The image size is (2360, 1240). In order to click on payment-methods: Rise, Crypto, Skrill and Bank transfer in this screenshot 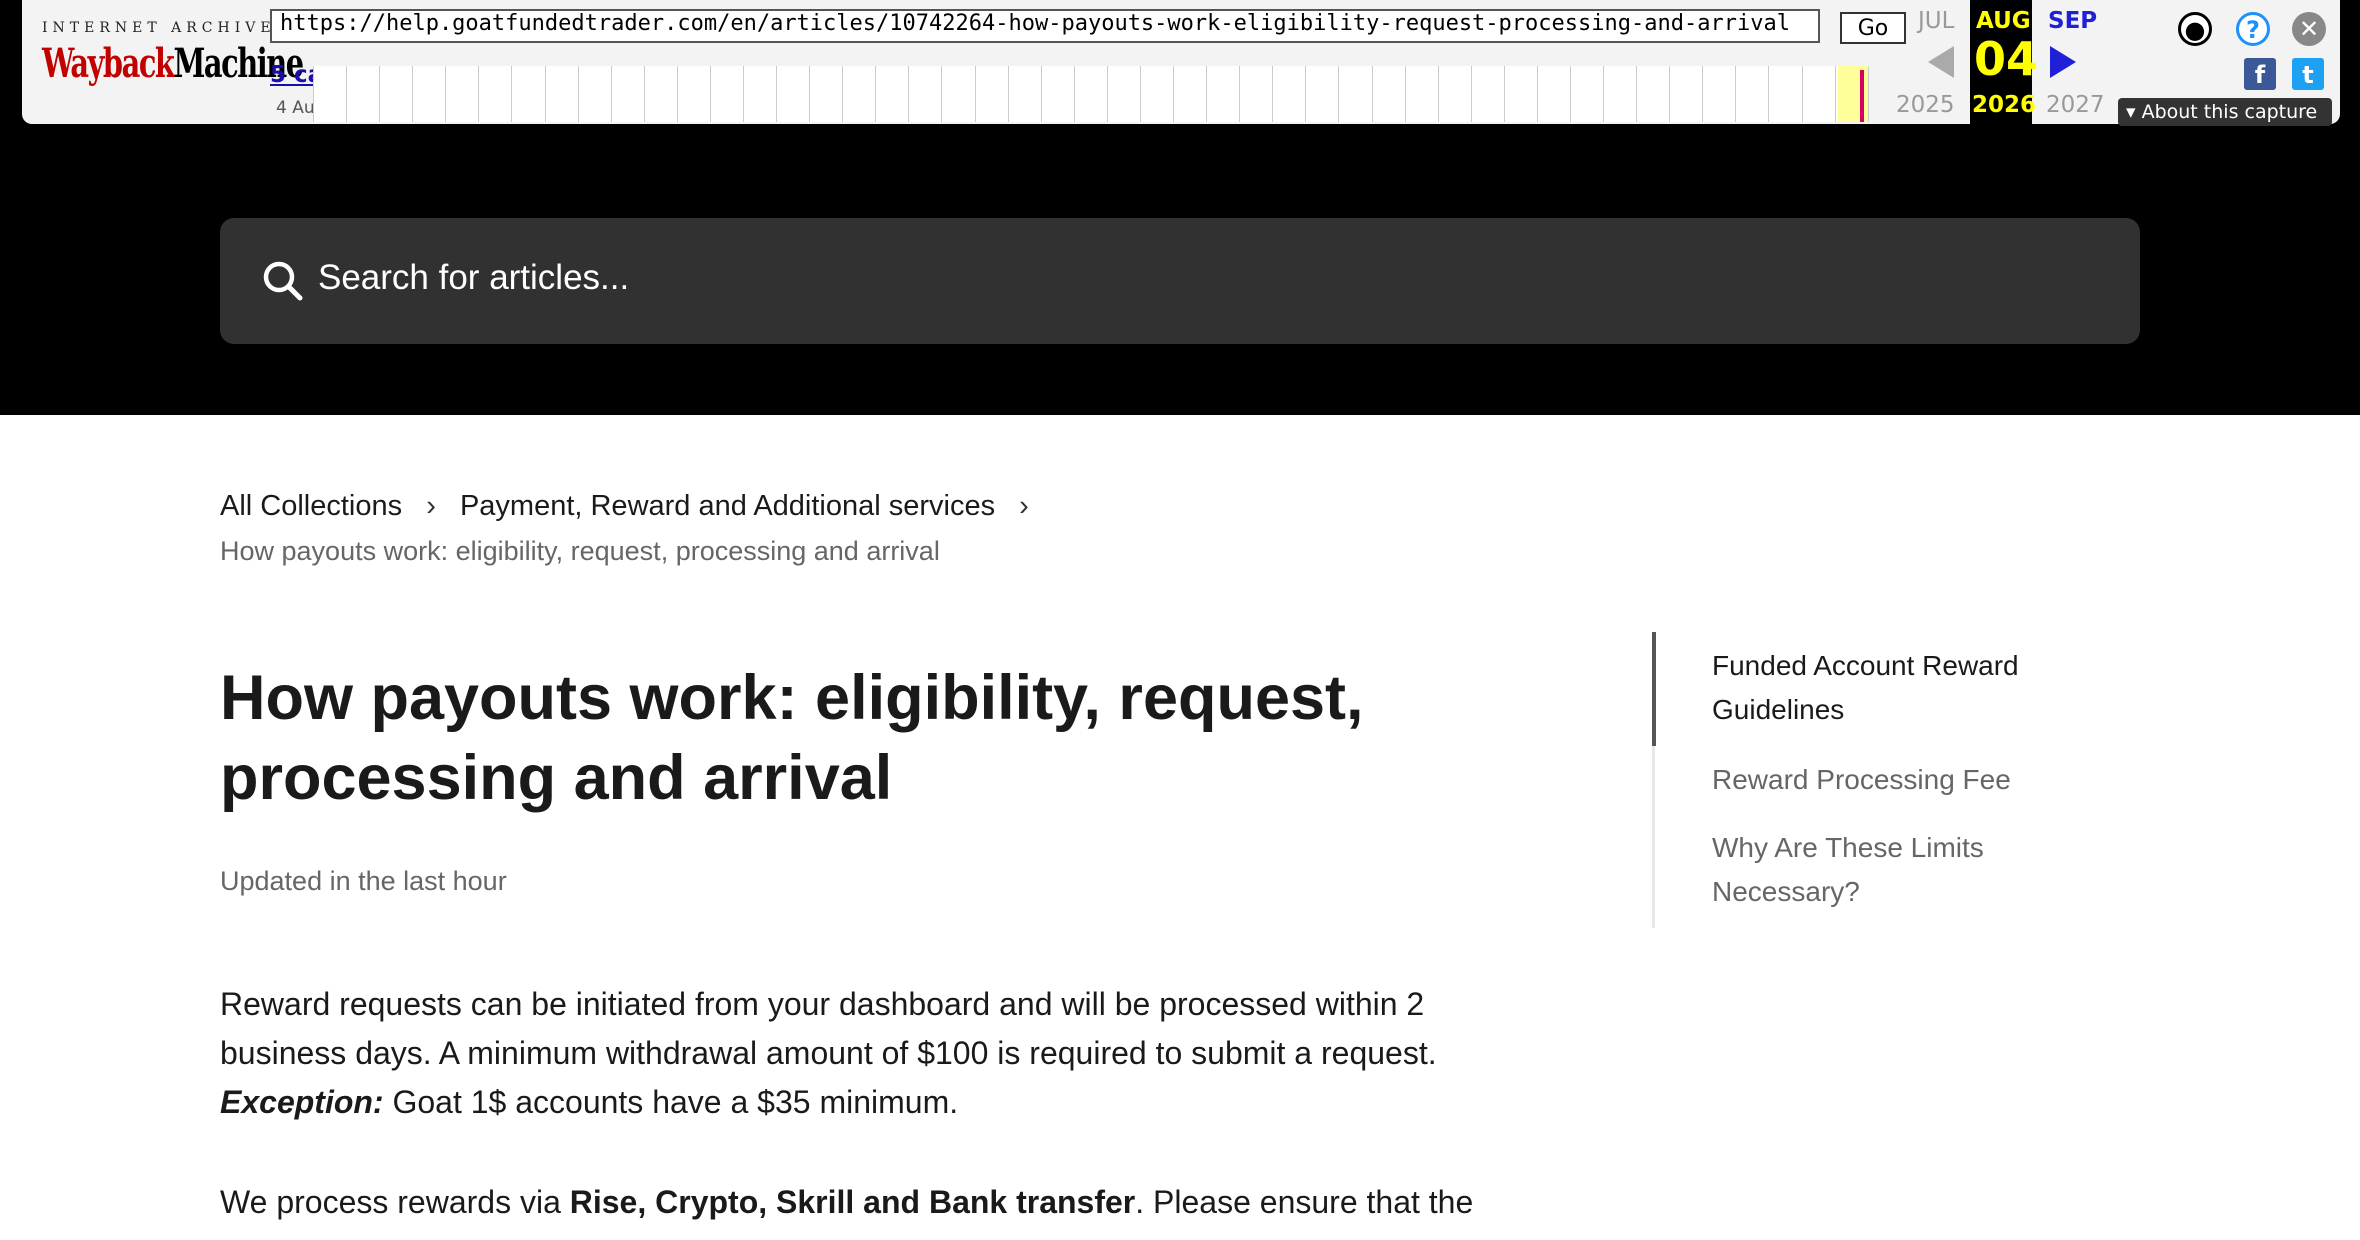, I will do `click(852, 1202)`.